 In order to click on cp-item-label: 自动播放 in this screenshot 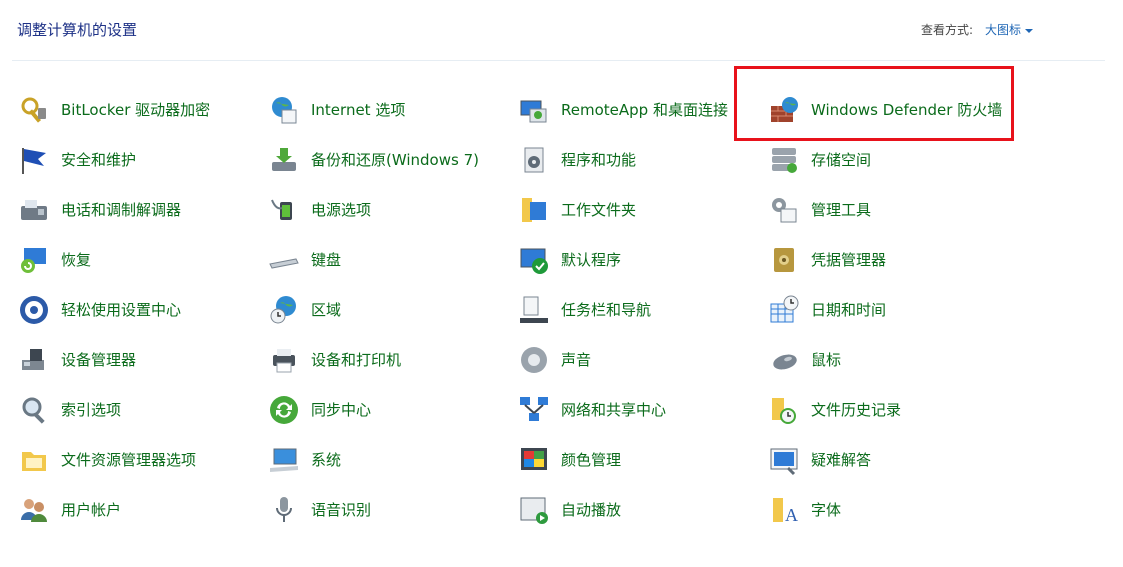, I will do `click(591, 510)`.